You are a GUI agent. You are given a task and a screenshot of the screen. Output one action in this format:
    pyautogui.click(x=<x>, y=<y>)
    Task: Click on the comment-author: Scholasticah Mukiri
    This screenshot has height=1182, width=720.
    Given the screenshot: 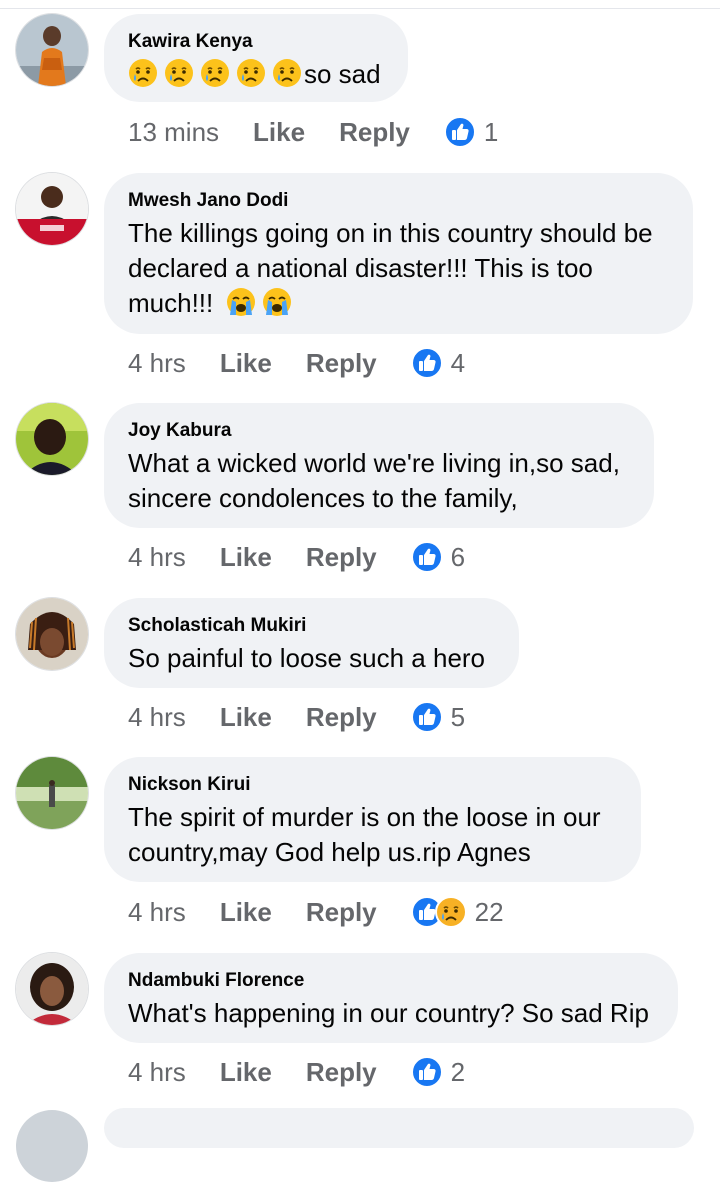 What is the action you would take?
    pyautogui.click(x=311, y=626)
    